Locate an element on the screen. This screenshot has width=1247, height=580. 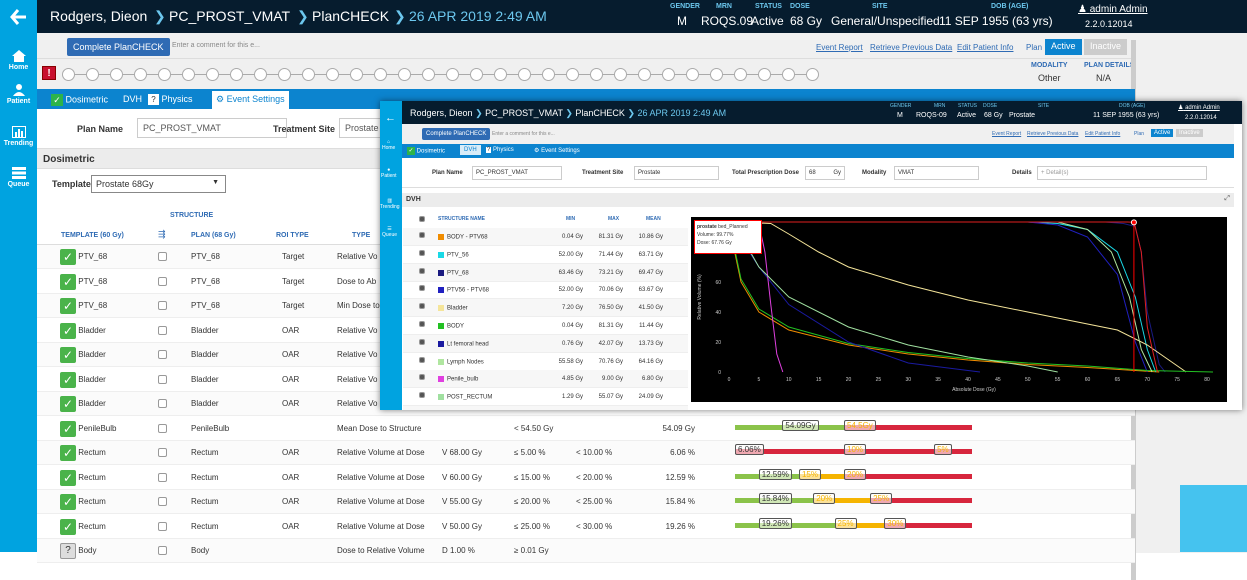
ov-active-toggle: Active is located at coordinates (1162, 133).